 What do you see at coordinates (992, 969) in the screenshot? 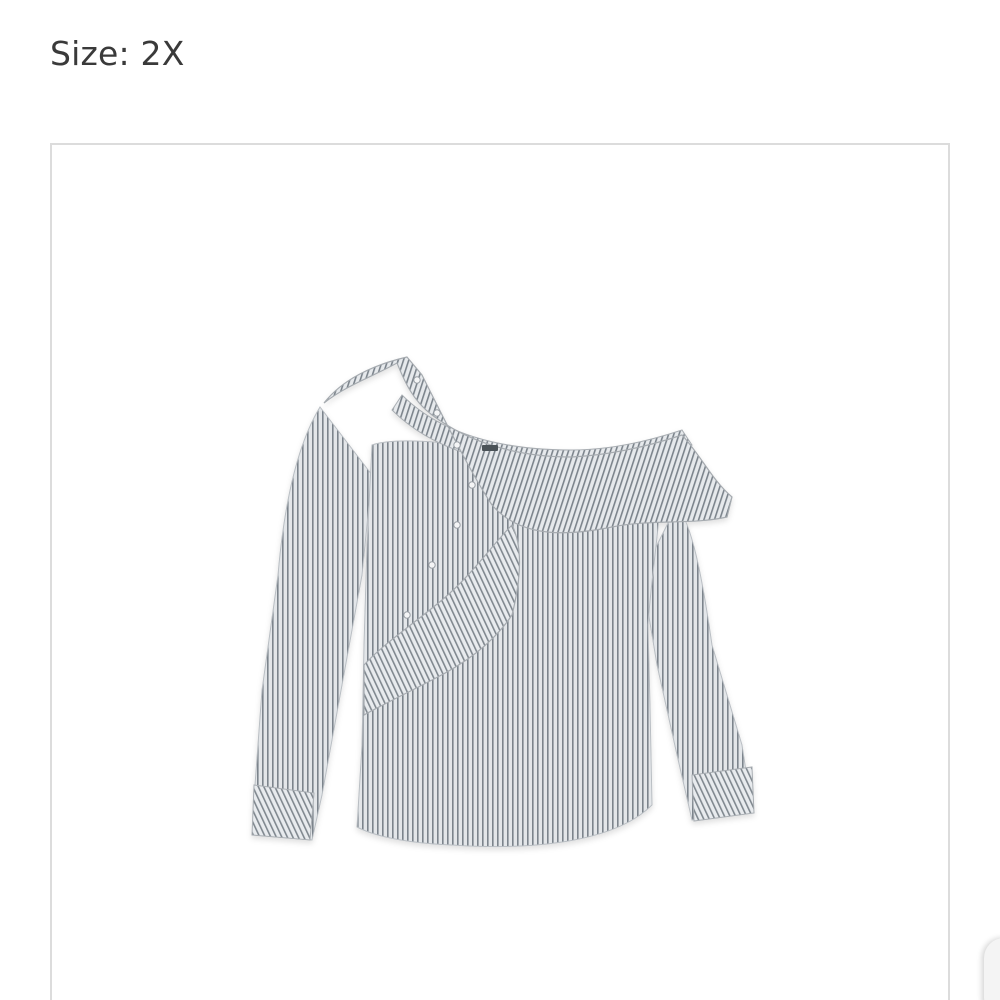
I see `floating-action-button` at bounding box center [992, 969].